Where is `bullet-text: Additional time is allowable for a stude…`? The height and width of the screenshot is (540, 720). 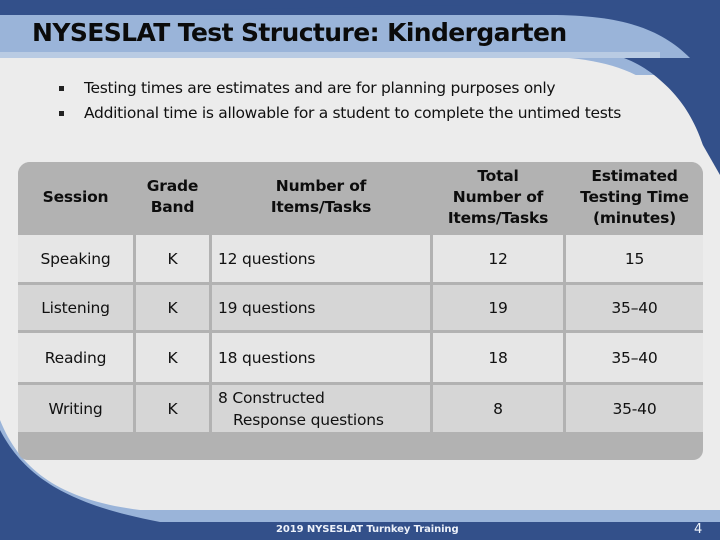 bullet-text: Additional time is allowable for a stude… is located at coordinates (353, 113).